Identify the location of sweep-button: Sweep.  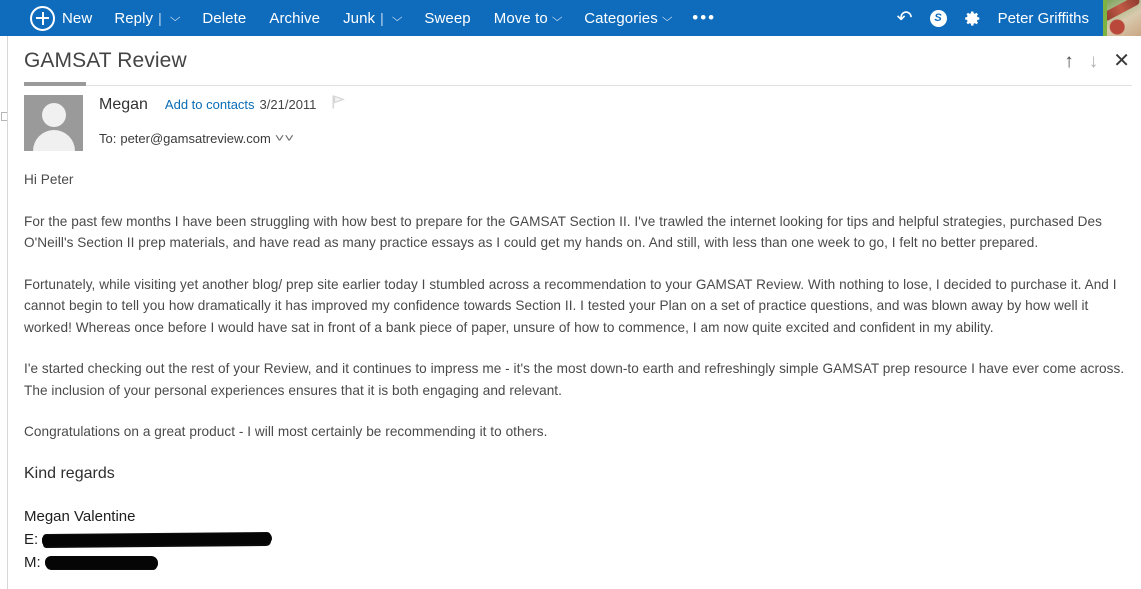
(447, 18).